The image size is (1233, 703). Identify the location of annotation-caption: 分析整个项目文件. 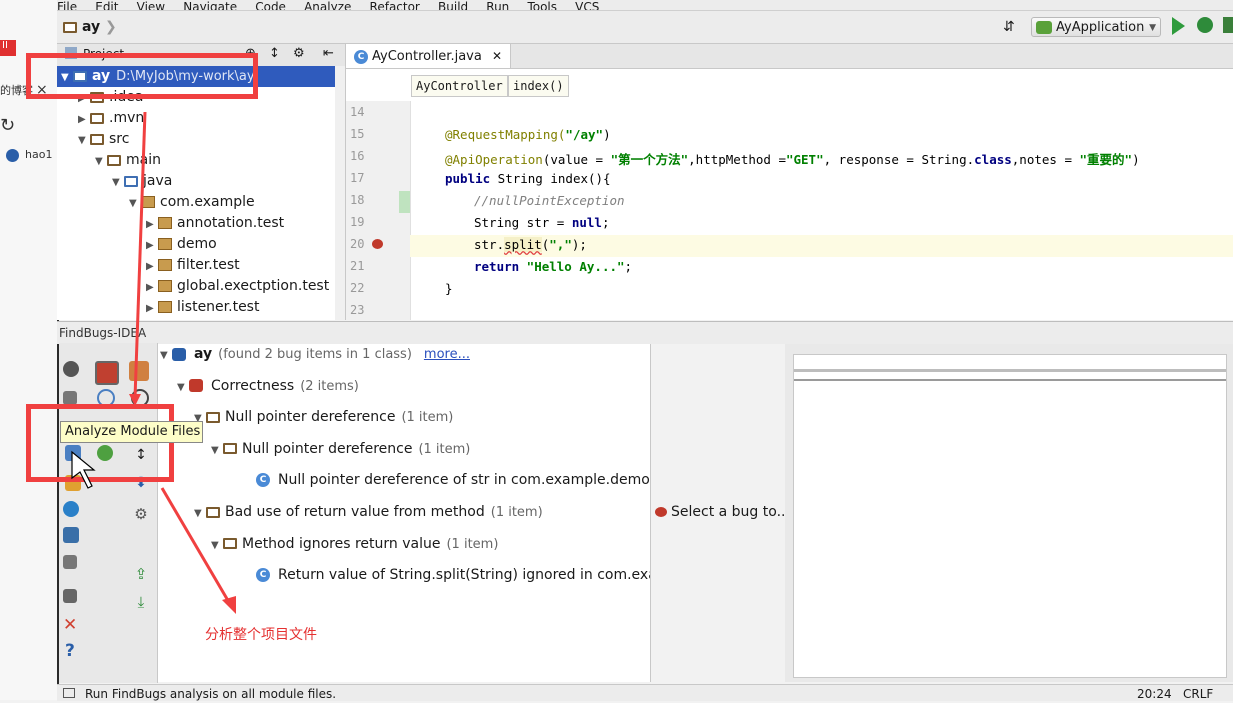
(261, 635).